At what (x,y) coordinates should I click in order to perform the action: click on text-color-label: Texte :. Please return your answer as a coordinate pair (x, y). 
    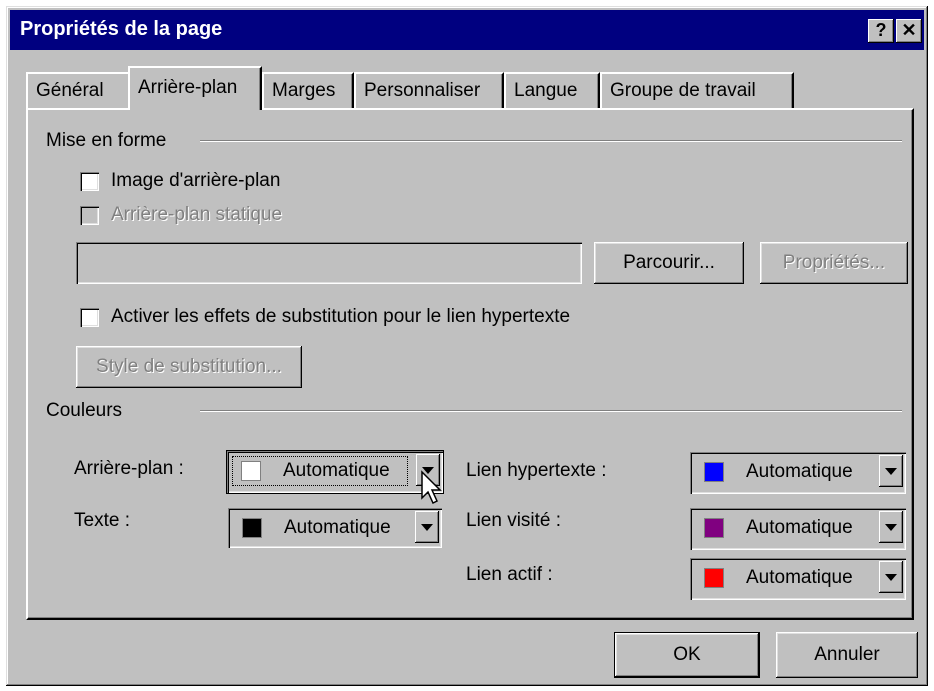
    Looking at the image, I should click on (102, 520).